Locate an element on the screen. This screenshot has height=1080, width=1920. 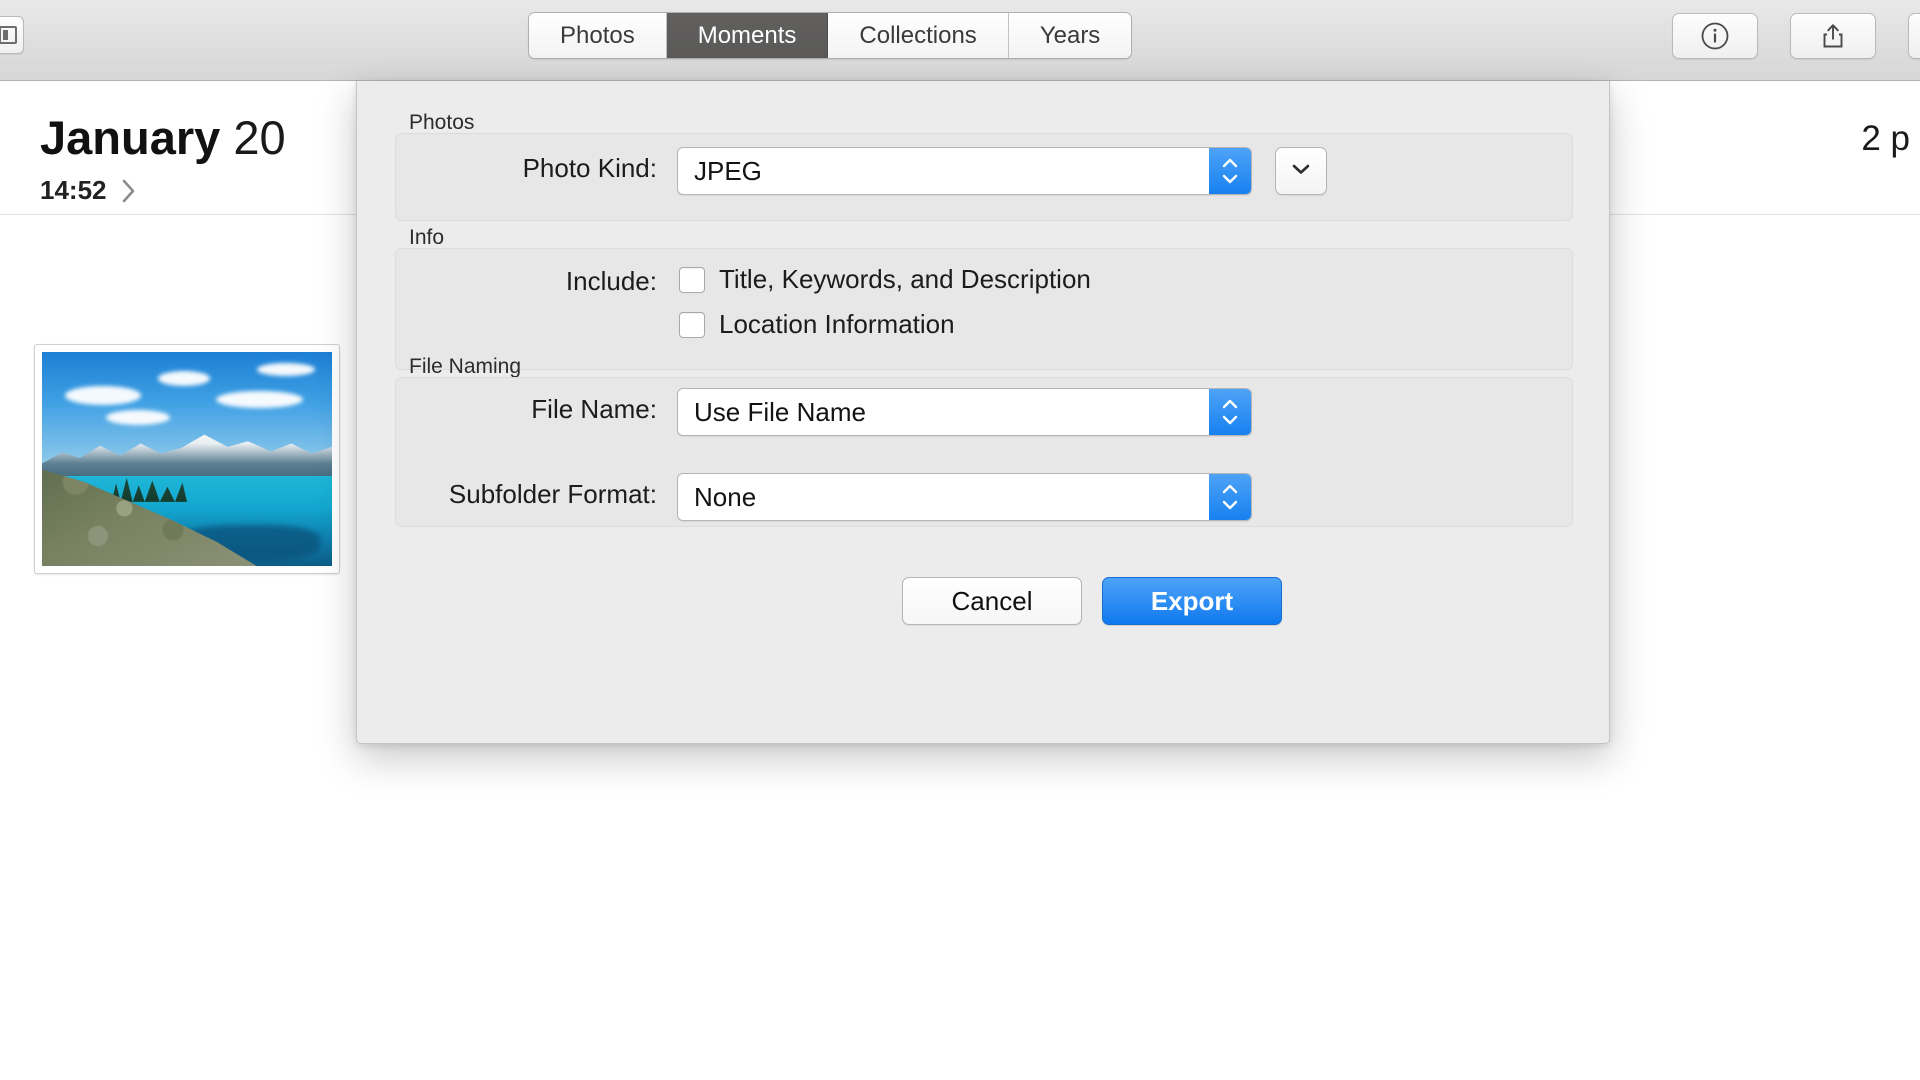
photo-kind-label: Photo Kind: is located at coordinates (589, 168).